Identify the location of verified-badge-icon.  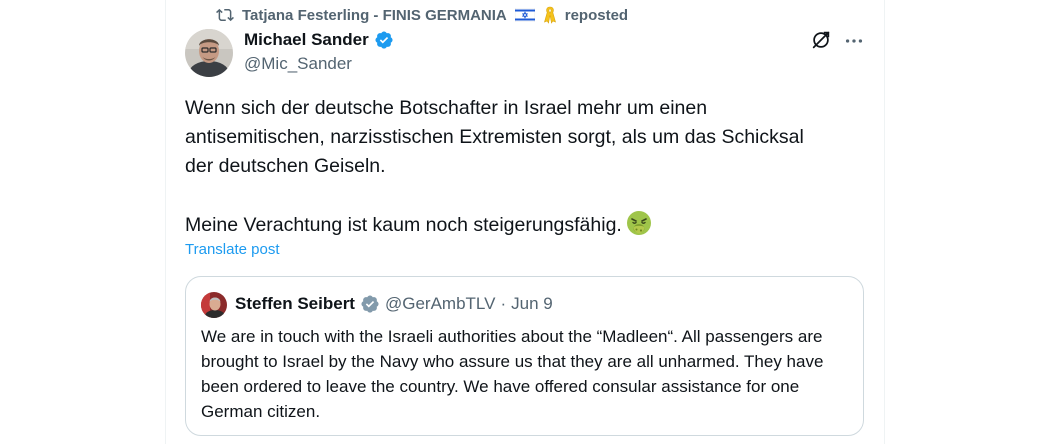
(384, 40).